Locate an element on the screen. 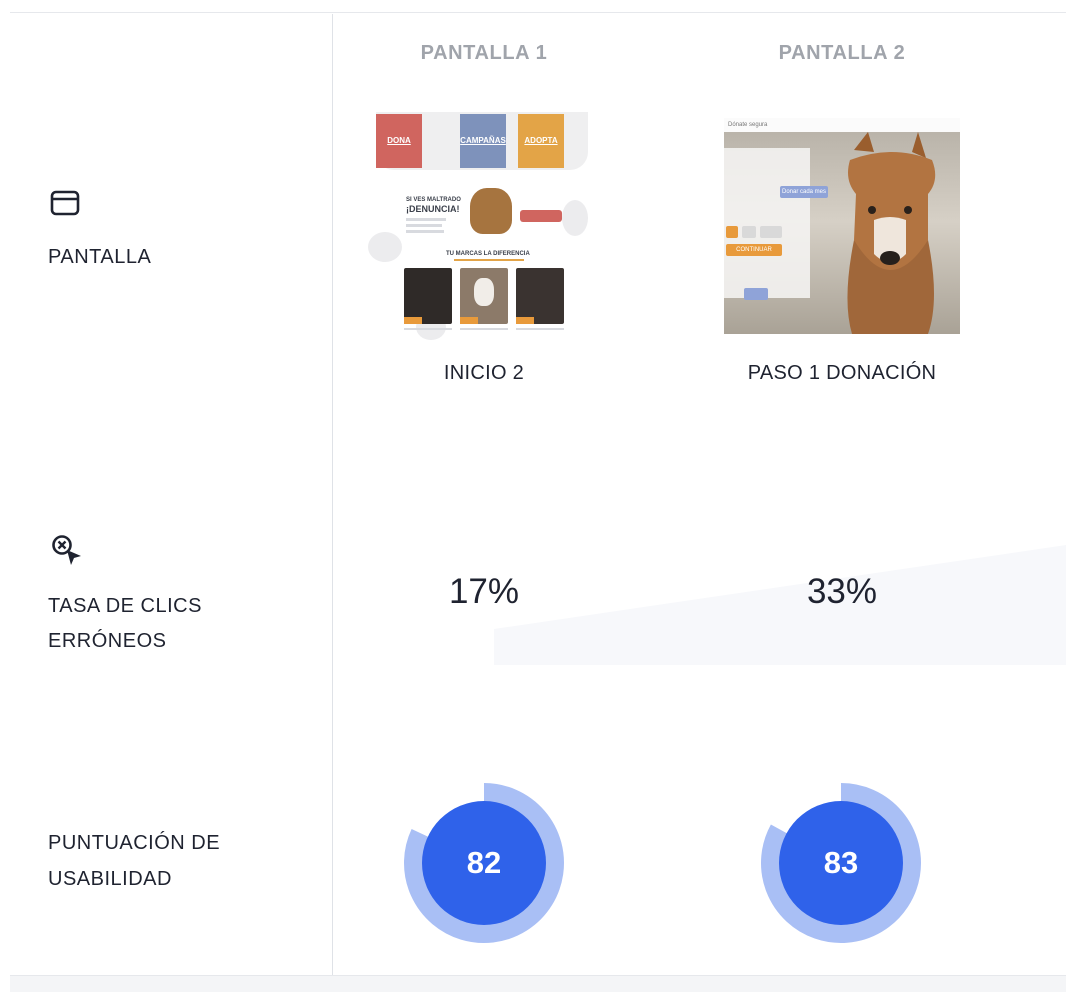 This screenshot has height=992, width=1066. error-click-rate-2: 33% is located at coordinates (842, 591).